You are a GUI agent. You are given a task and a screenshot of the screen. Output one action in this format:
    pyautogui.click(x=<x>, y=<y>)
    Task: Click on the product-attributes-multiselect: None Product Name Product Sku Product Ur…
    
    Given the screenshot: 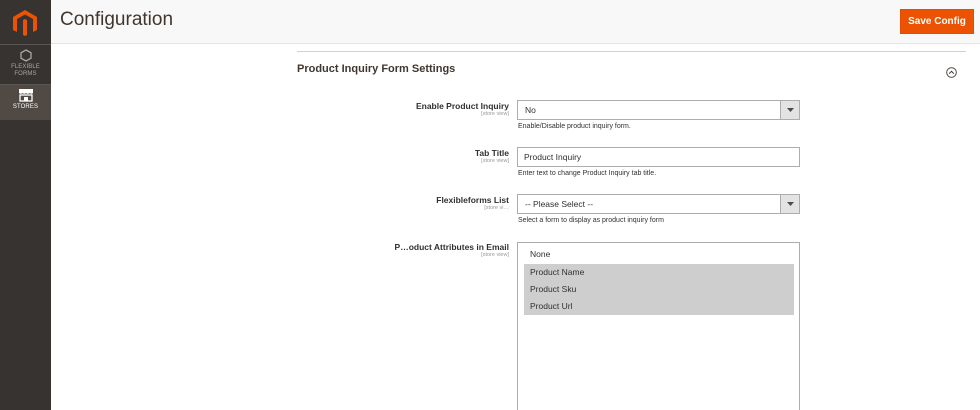 What is the action you would take?
    pyautogui.click(x=658, y=326)
    